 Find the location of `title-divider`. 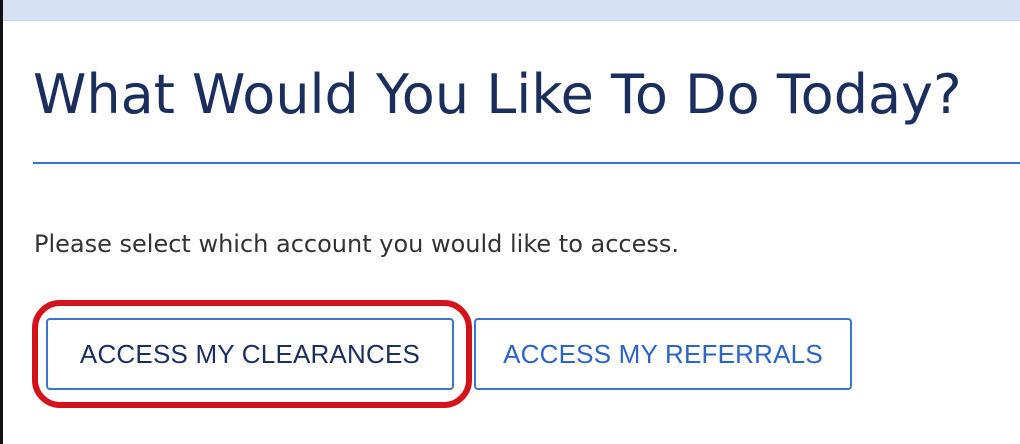

title-divider is located at coordinates (526, 163).